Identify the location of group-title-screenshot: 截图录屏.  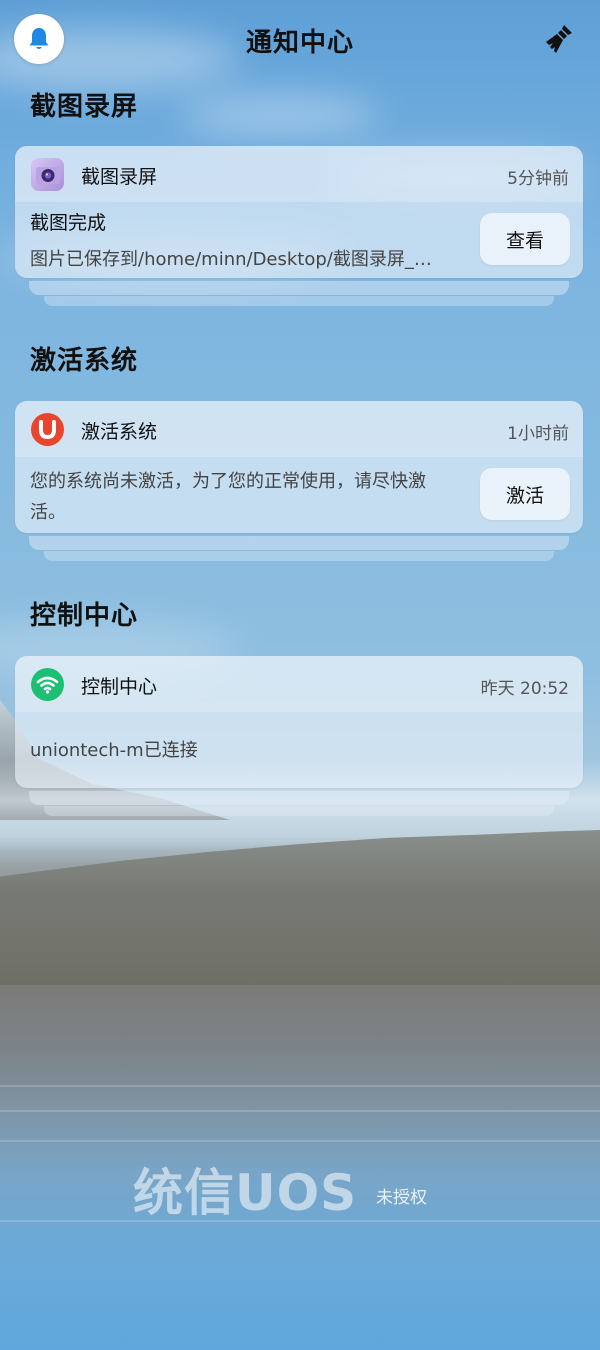
(84, 107).